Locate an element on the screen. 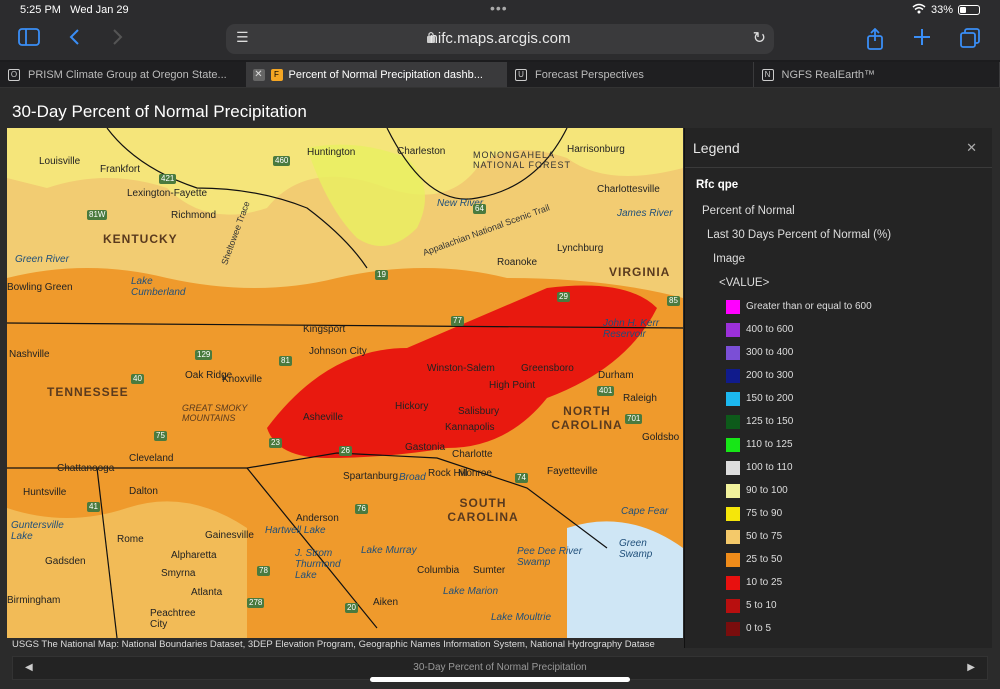 This screenshot has width=1000, height=689. road-shield: 64 is located at coordinates (479, 209).